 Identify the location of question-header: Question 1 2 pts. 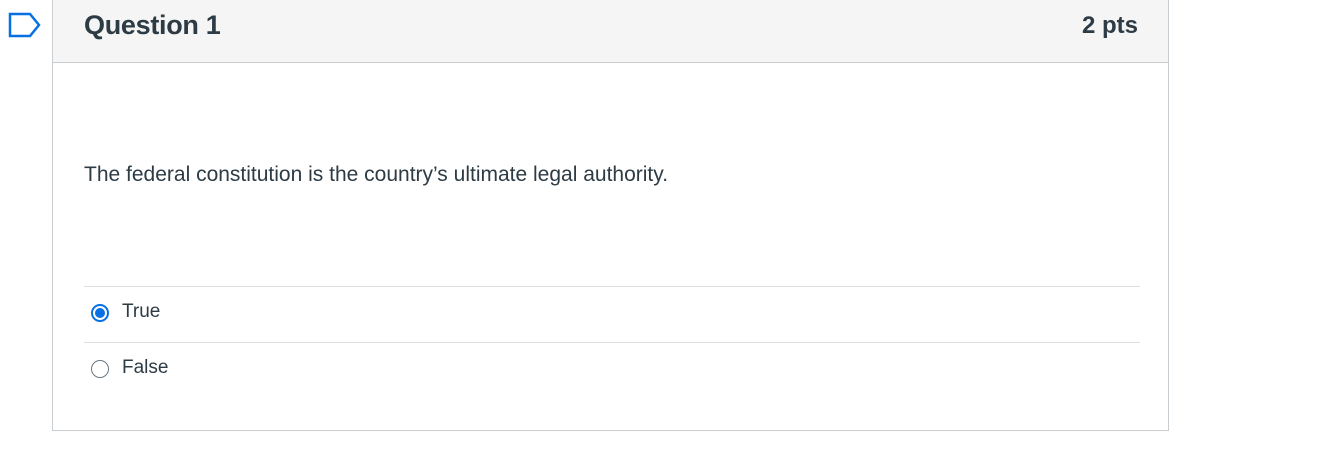
(610, 31).